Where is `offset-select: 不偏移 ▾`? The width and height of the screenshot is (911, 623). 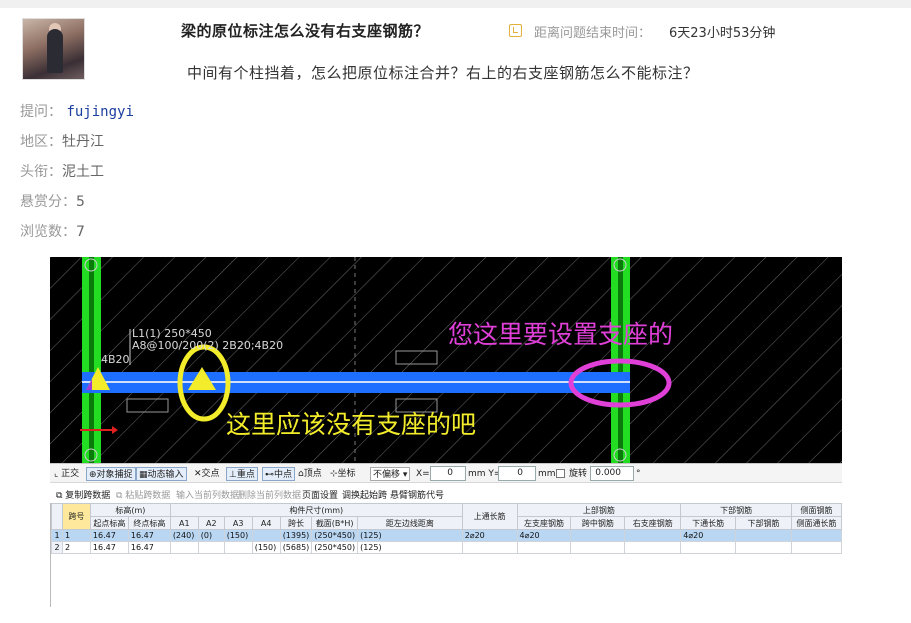 offset-select: 不偏移 ▾ is located at coordinates (390, 474).